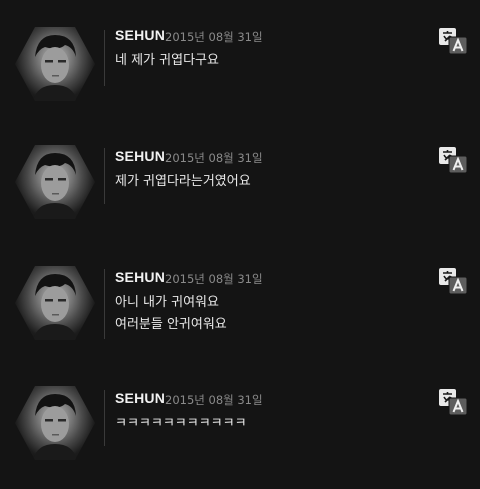 This screenshot has width=480, height=489. I want to click on message-text: 제가 귀엽다라는거였어요, so click(183, 181).